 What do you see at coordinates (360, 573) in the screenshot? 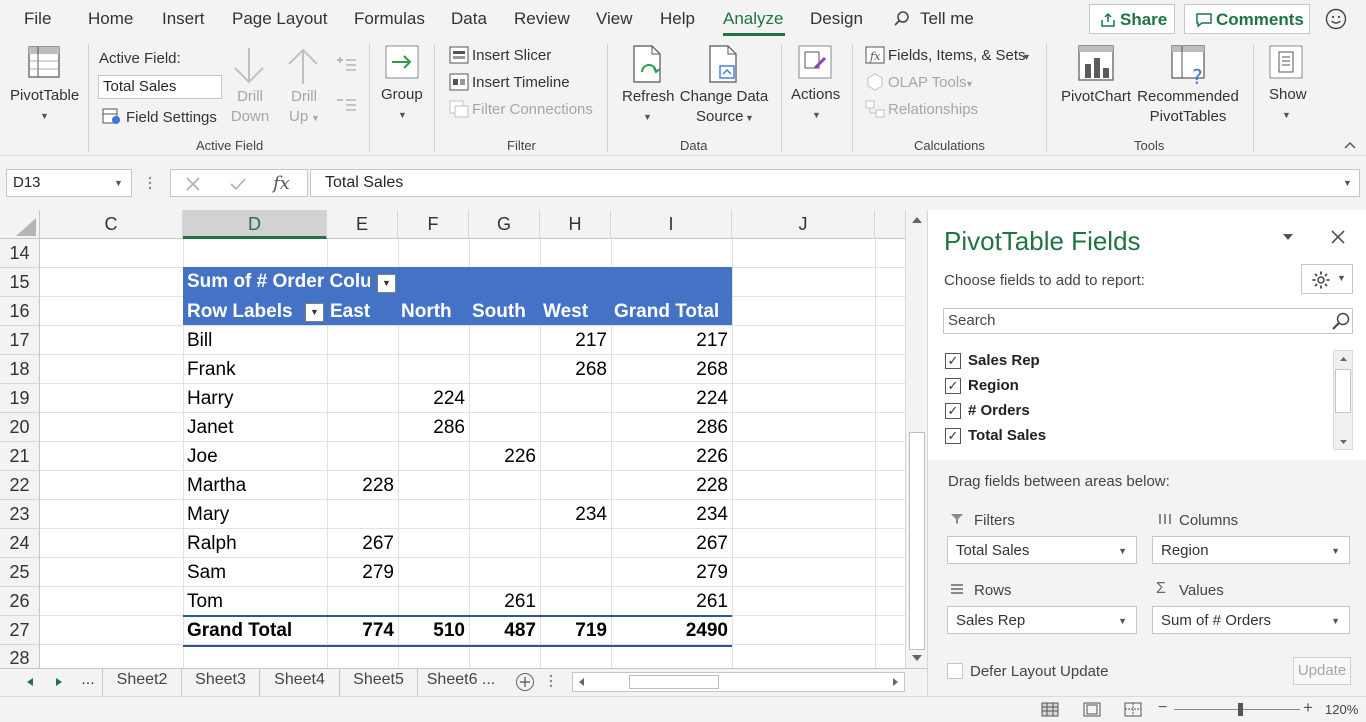
I see `east-value: 279` at bounding box center [360, 573].